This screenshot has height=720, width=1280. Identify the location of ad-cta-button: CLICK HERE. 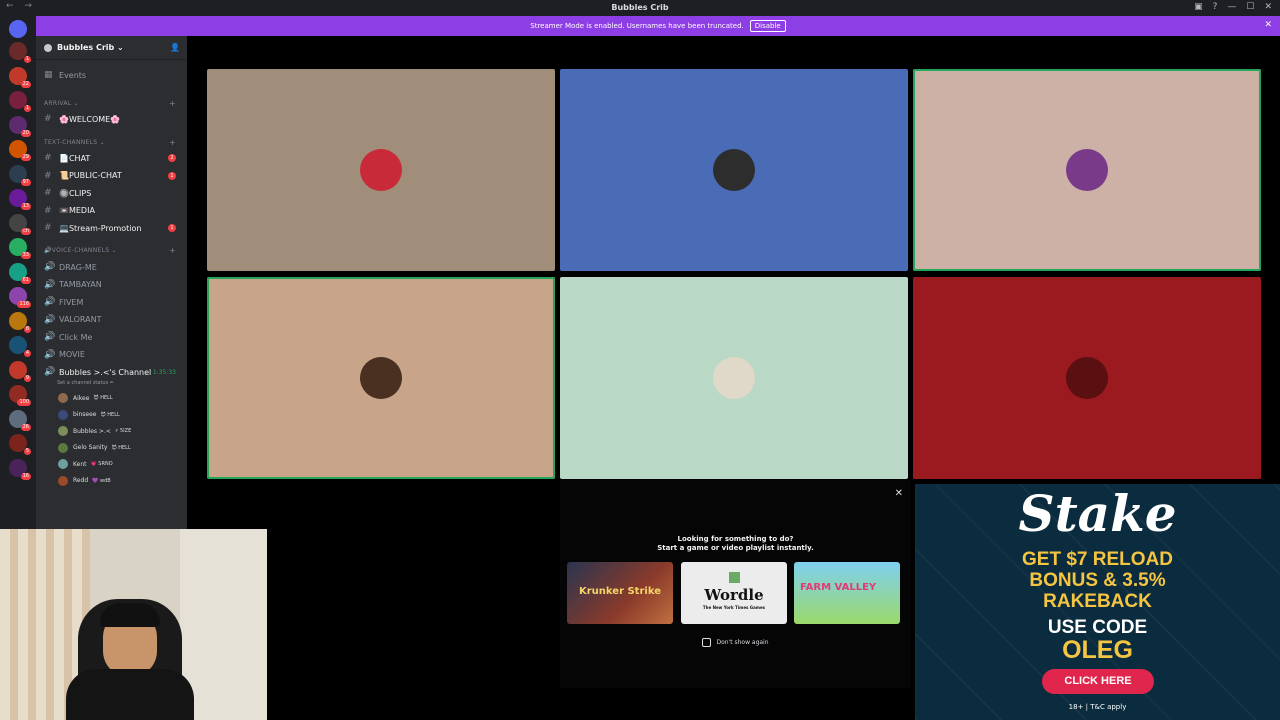
(1098, 681).